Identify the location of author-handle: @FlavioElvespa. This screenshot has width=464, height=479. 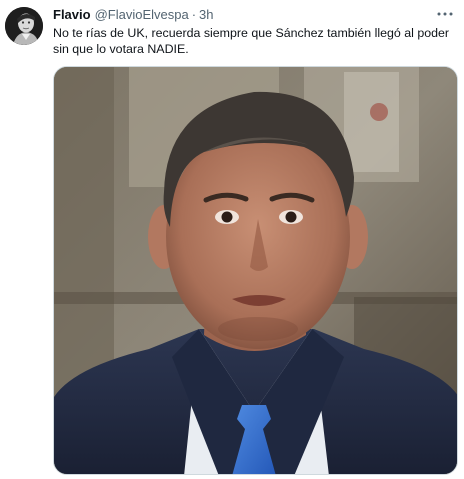
(142, 15).